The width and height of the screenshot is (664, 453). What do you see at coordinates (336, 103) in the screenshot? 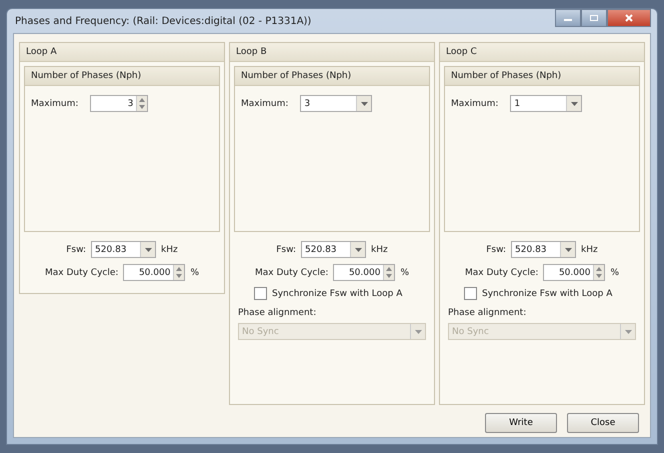
I see `maximum-dropdown: 3` at bounding box center [336, 103].